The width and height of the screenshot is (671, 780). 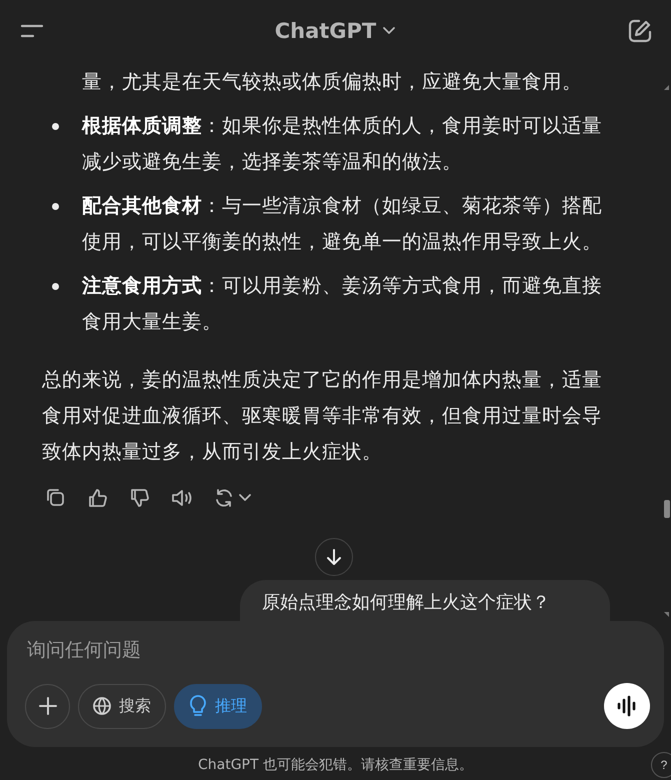 I want to click on model-selector: ChatGPT, so click(x=335, y=31).